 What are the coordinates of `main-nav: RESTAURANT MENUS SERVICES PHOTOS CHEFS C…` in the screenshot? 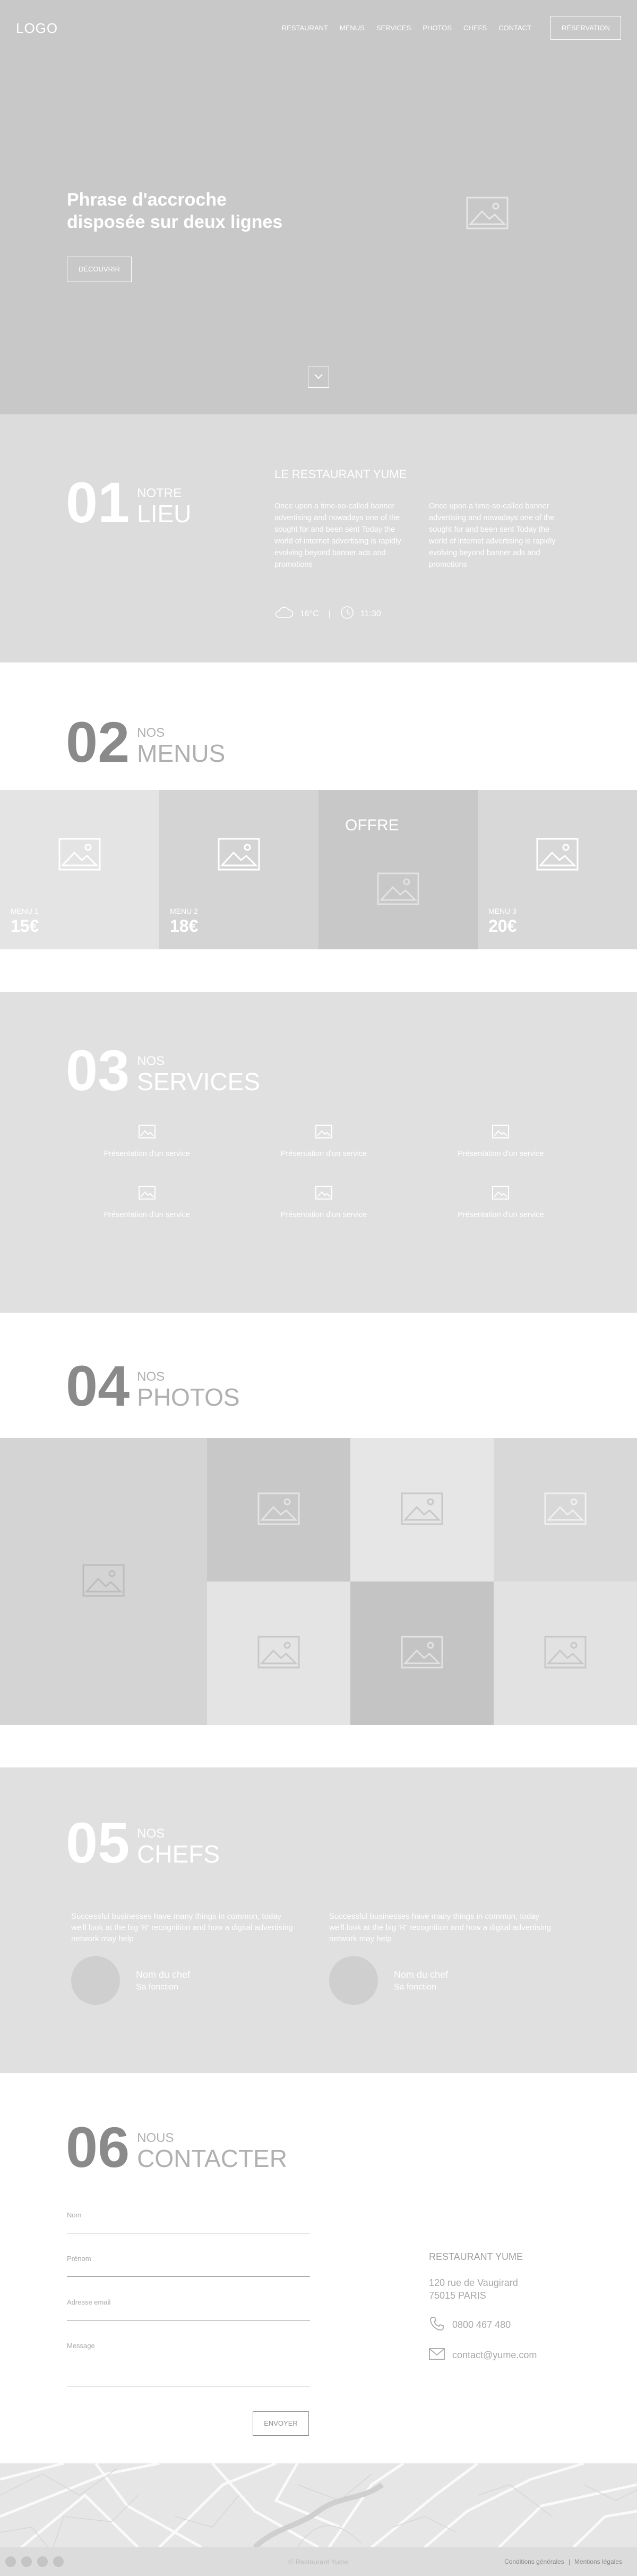 It's located at (451, 28).